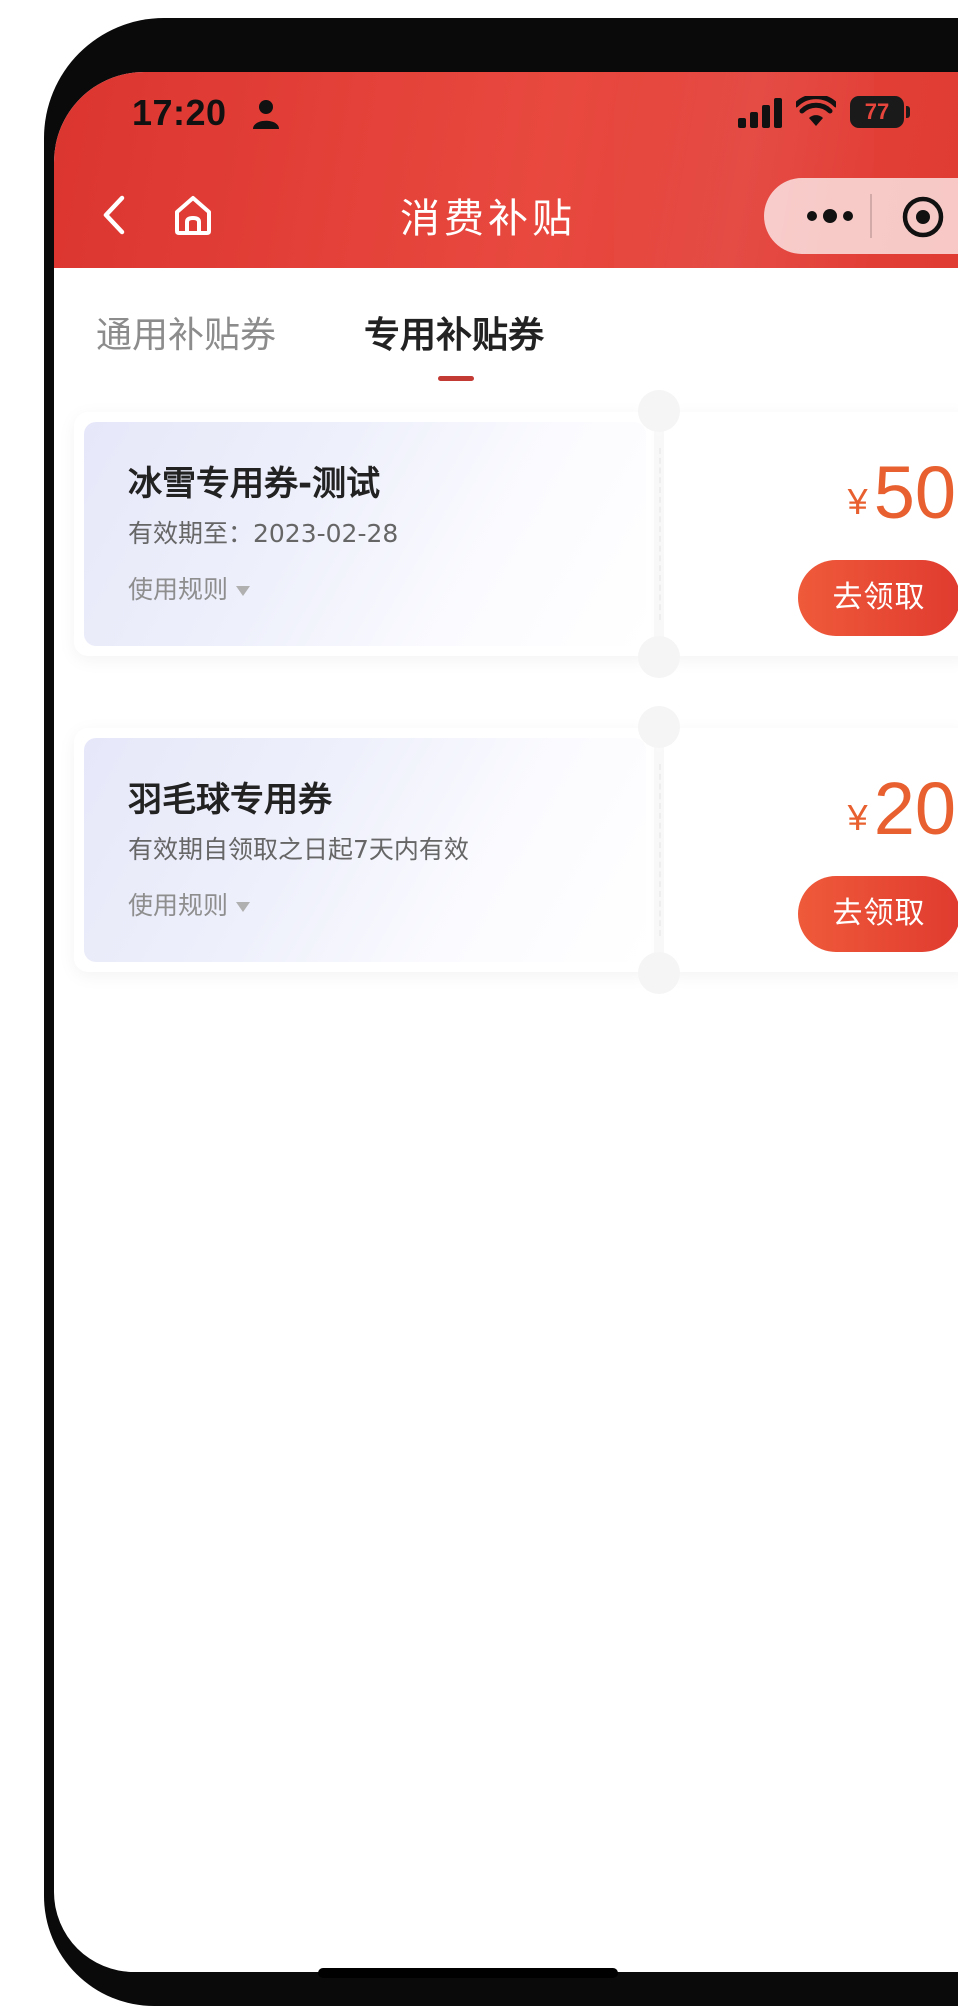 Image resolution: width=958 pixels, height=2006 pixels. Describe the element at coordinates (298, 849) in the screenshot. I see `coupon-validity: 有效期自领取之日起7天内有效` at that location.